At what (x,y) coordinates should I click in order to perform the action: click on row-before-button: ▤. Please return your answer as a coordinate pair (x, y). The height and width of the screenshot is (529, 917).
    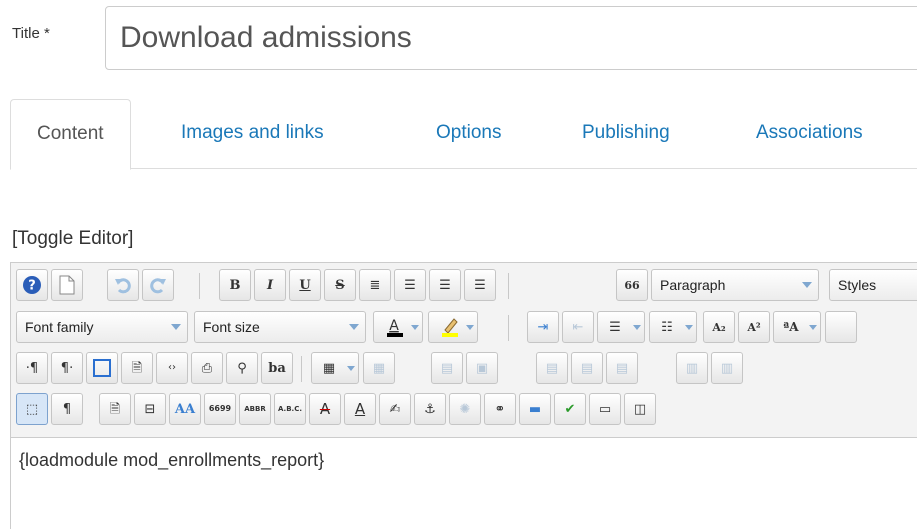
    Looking at the image, I should click on (552, 368).